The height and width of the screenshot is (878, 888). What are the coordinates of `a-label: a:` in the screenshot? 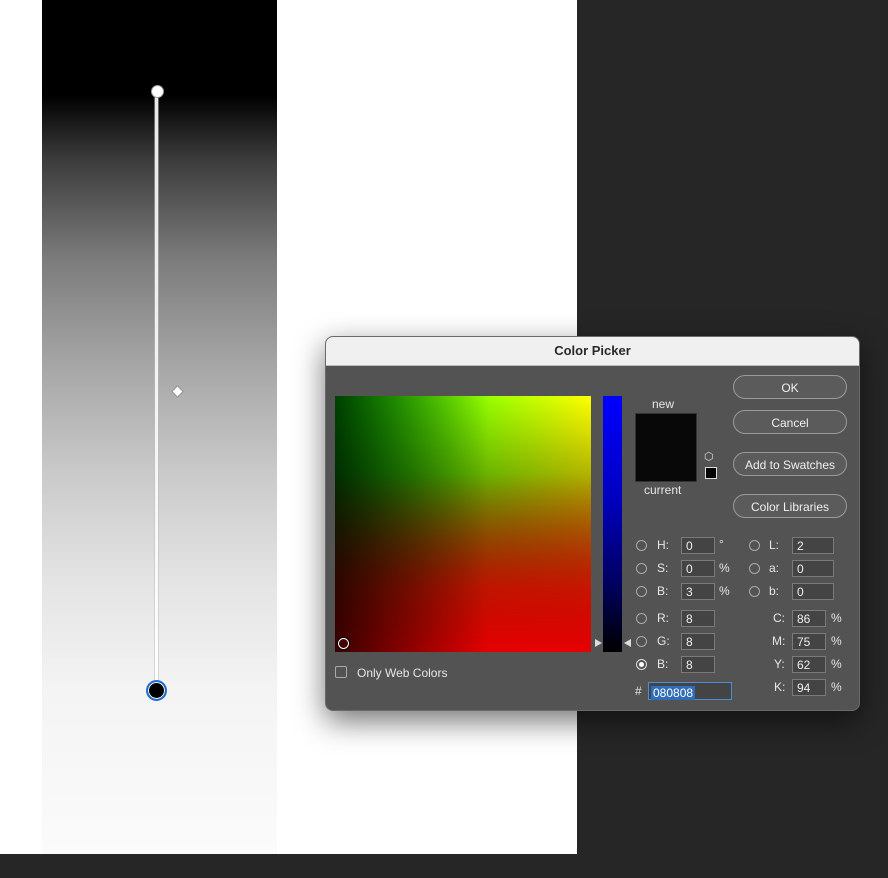 It's located at (774, 568).